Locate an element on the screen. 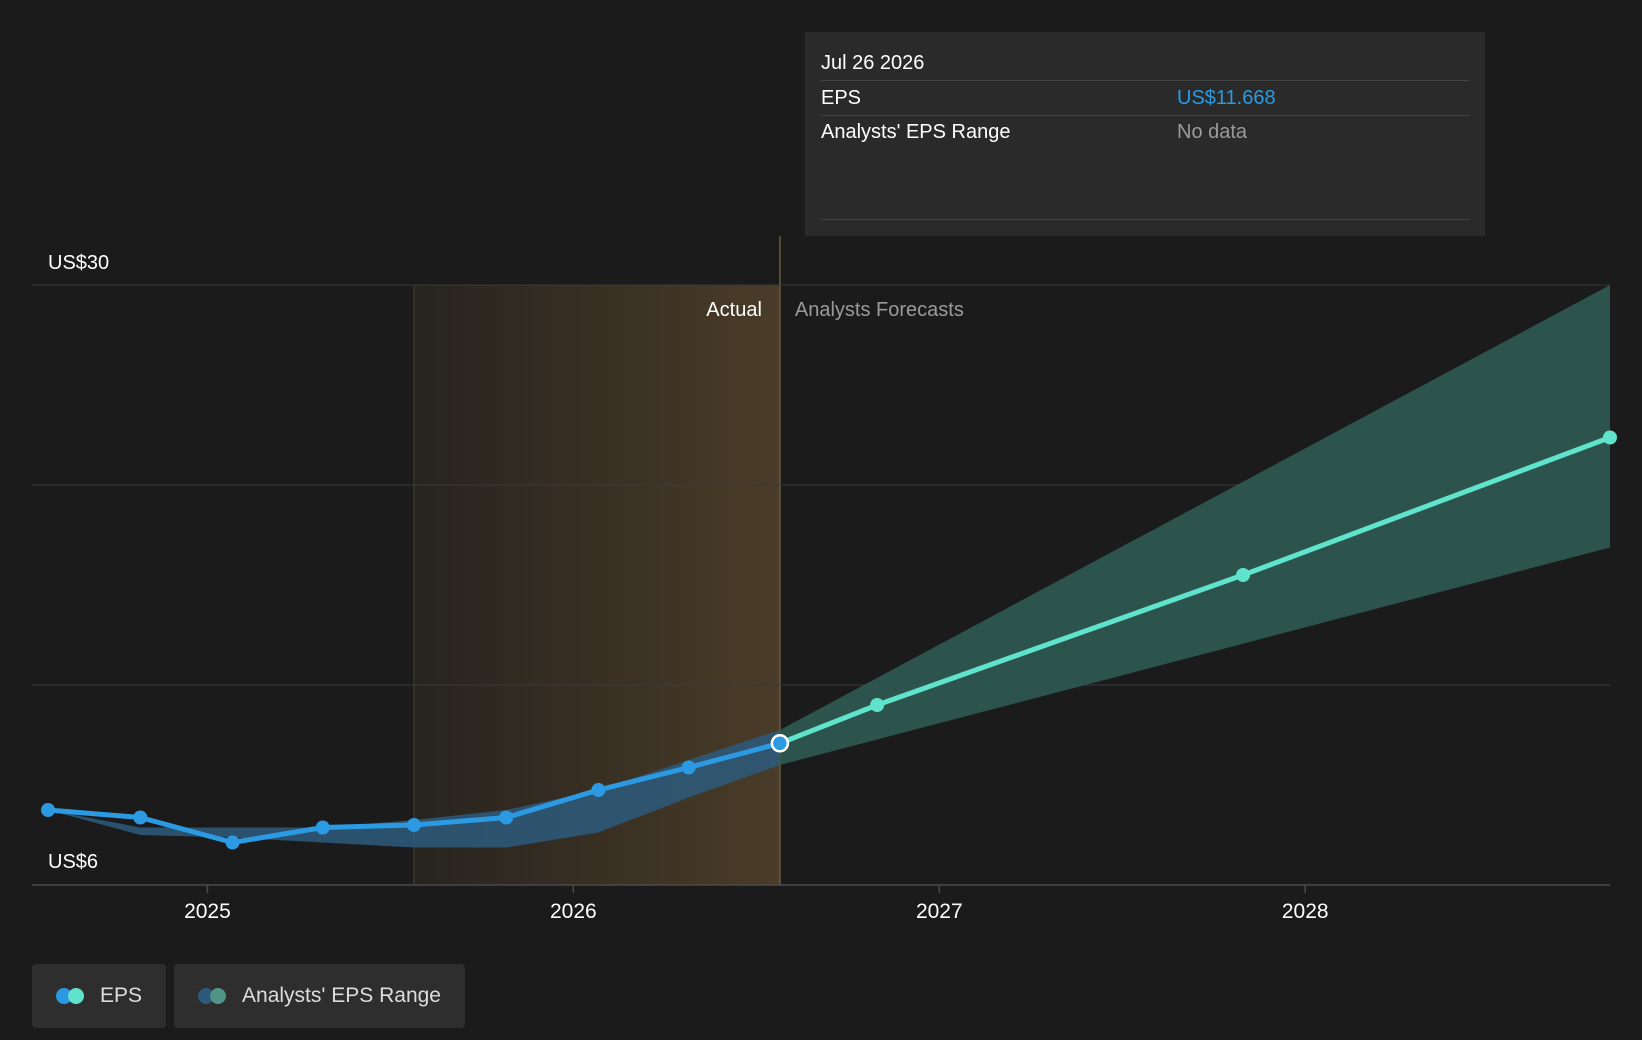 Image resolution: width=1642 pixels, height=1040 pixels. eps-legend-icon is located at coordinates (71, 996).